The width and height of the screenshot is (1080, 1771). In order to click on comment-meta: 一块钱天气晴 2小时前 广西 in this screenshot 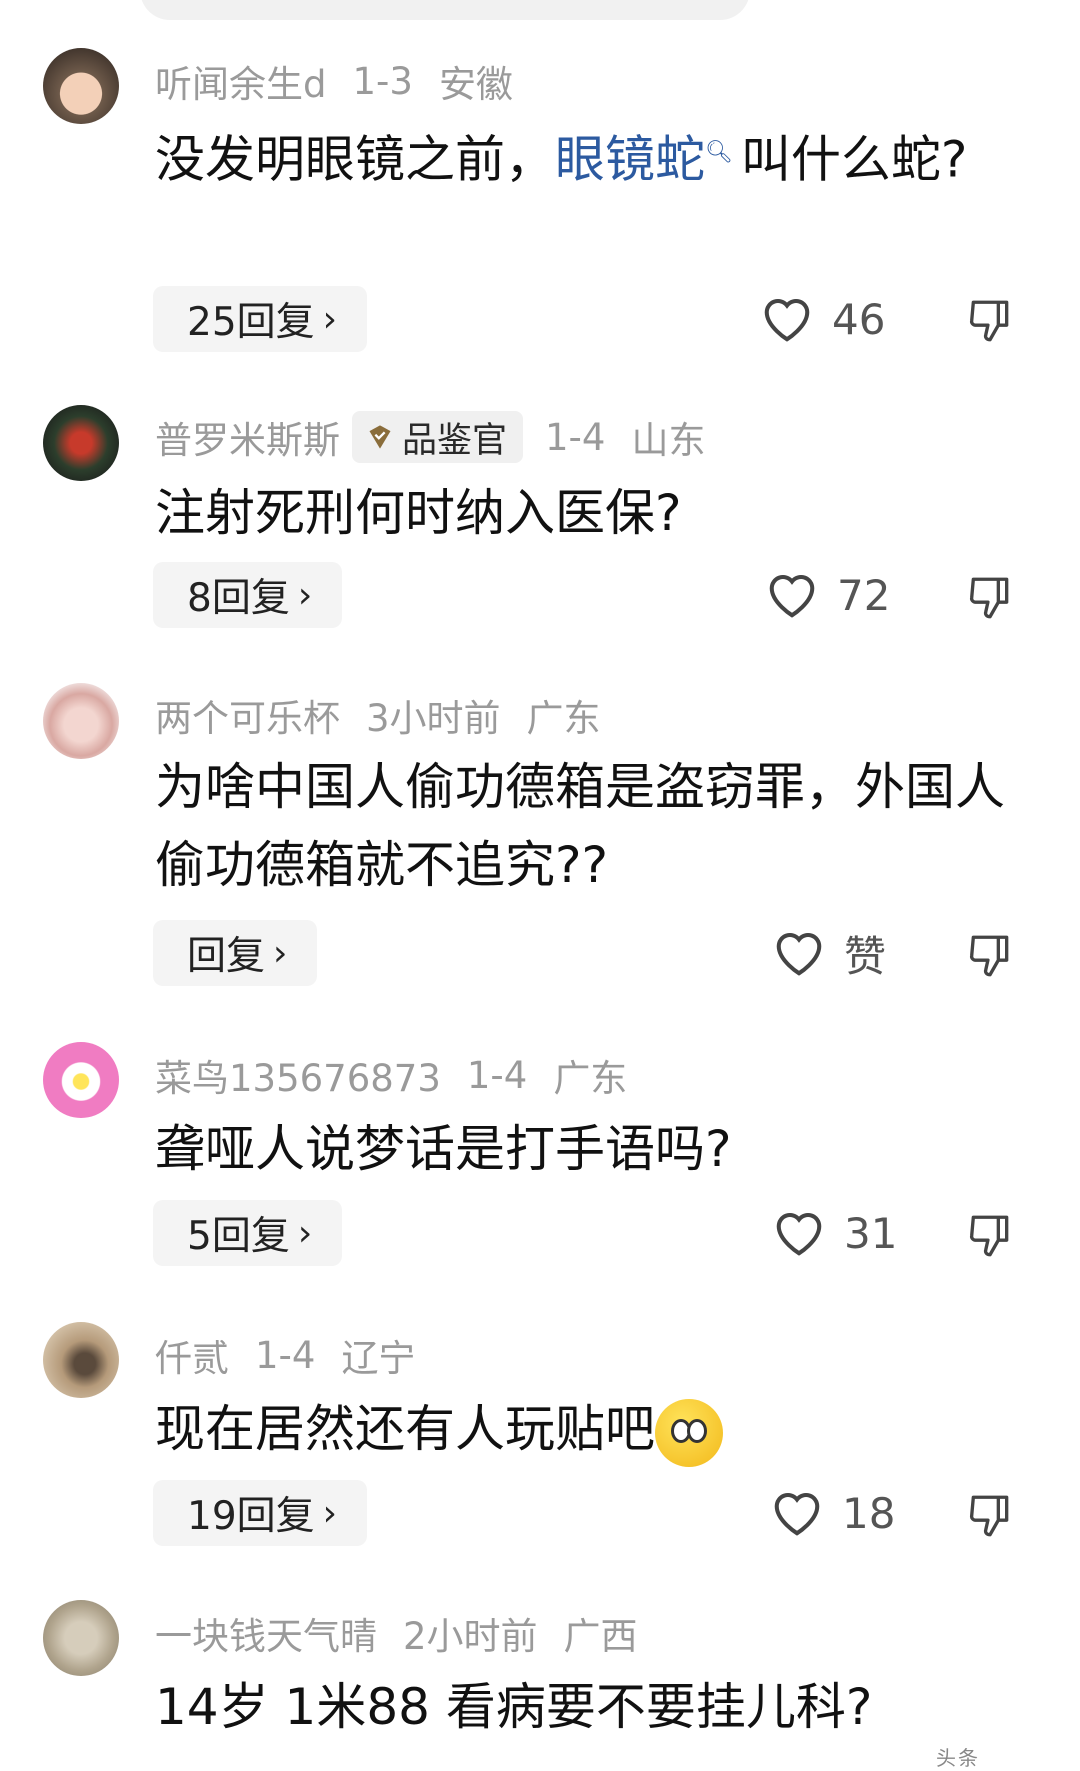, I will do `click(396, 1633)`.